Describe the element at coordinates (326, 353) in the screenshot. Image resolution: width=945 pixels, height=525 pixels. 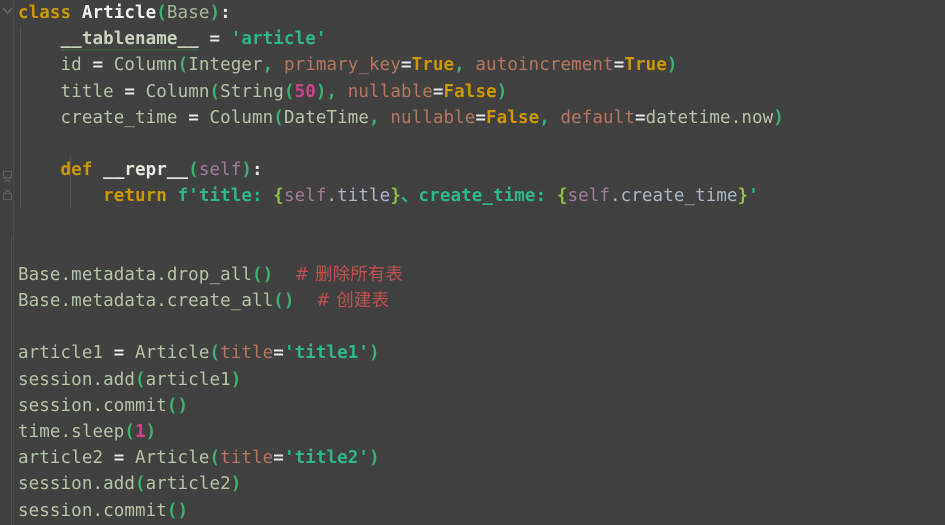
I see `code-token: 'title1'` at that location.